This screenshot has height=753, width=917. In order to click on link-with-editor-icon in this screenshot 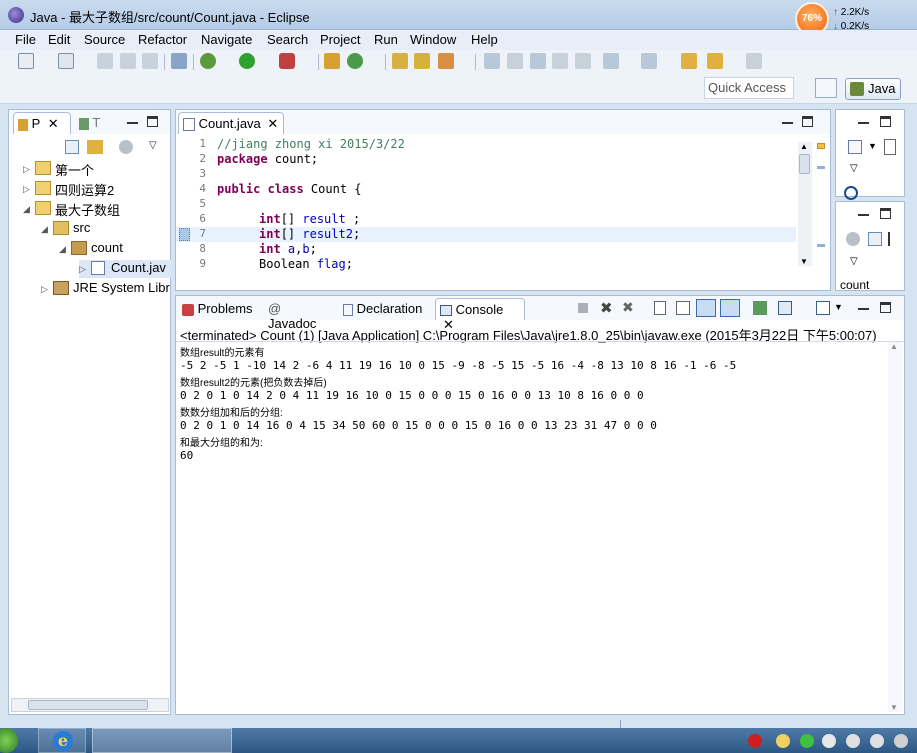, I will do `click(95, 147)`.